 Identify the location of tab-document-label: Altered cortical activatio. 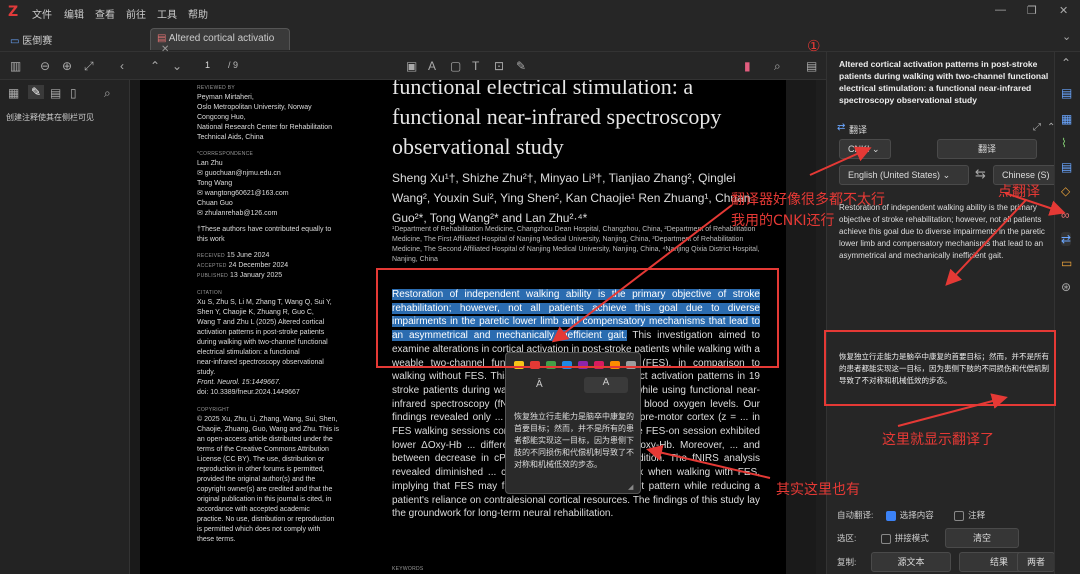
(221, 38).